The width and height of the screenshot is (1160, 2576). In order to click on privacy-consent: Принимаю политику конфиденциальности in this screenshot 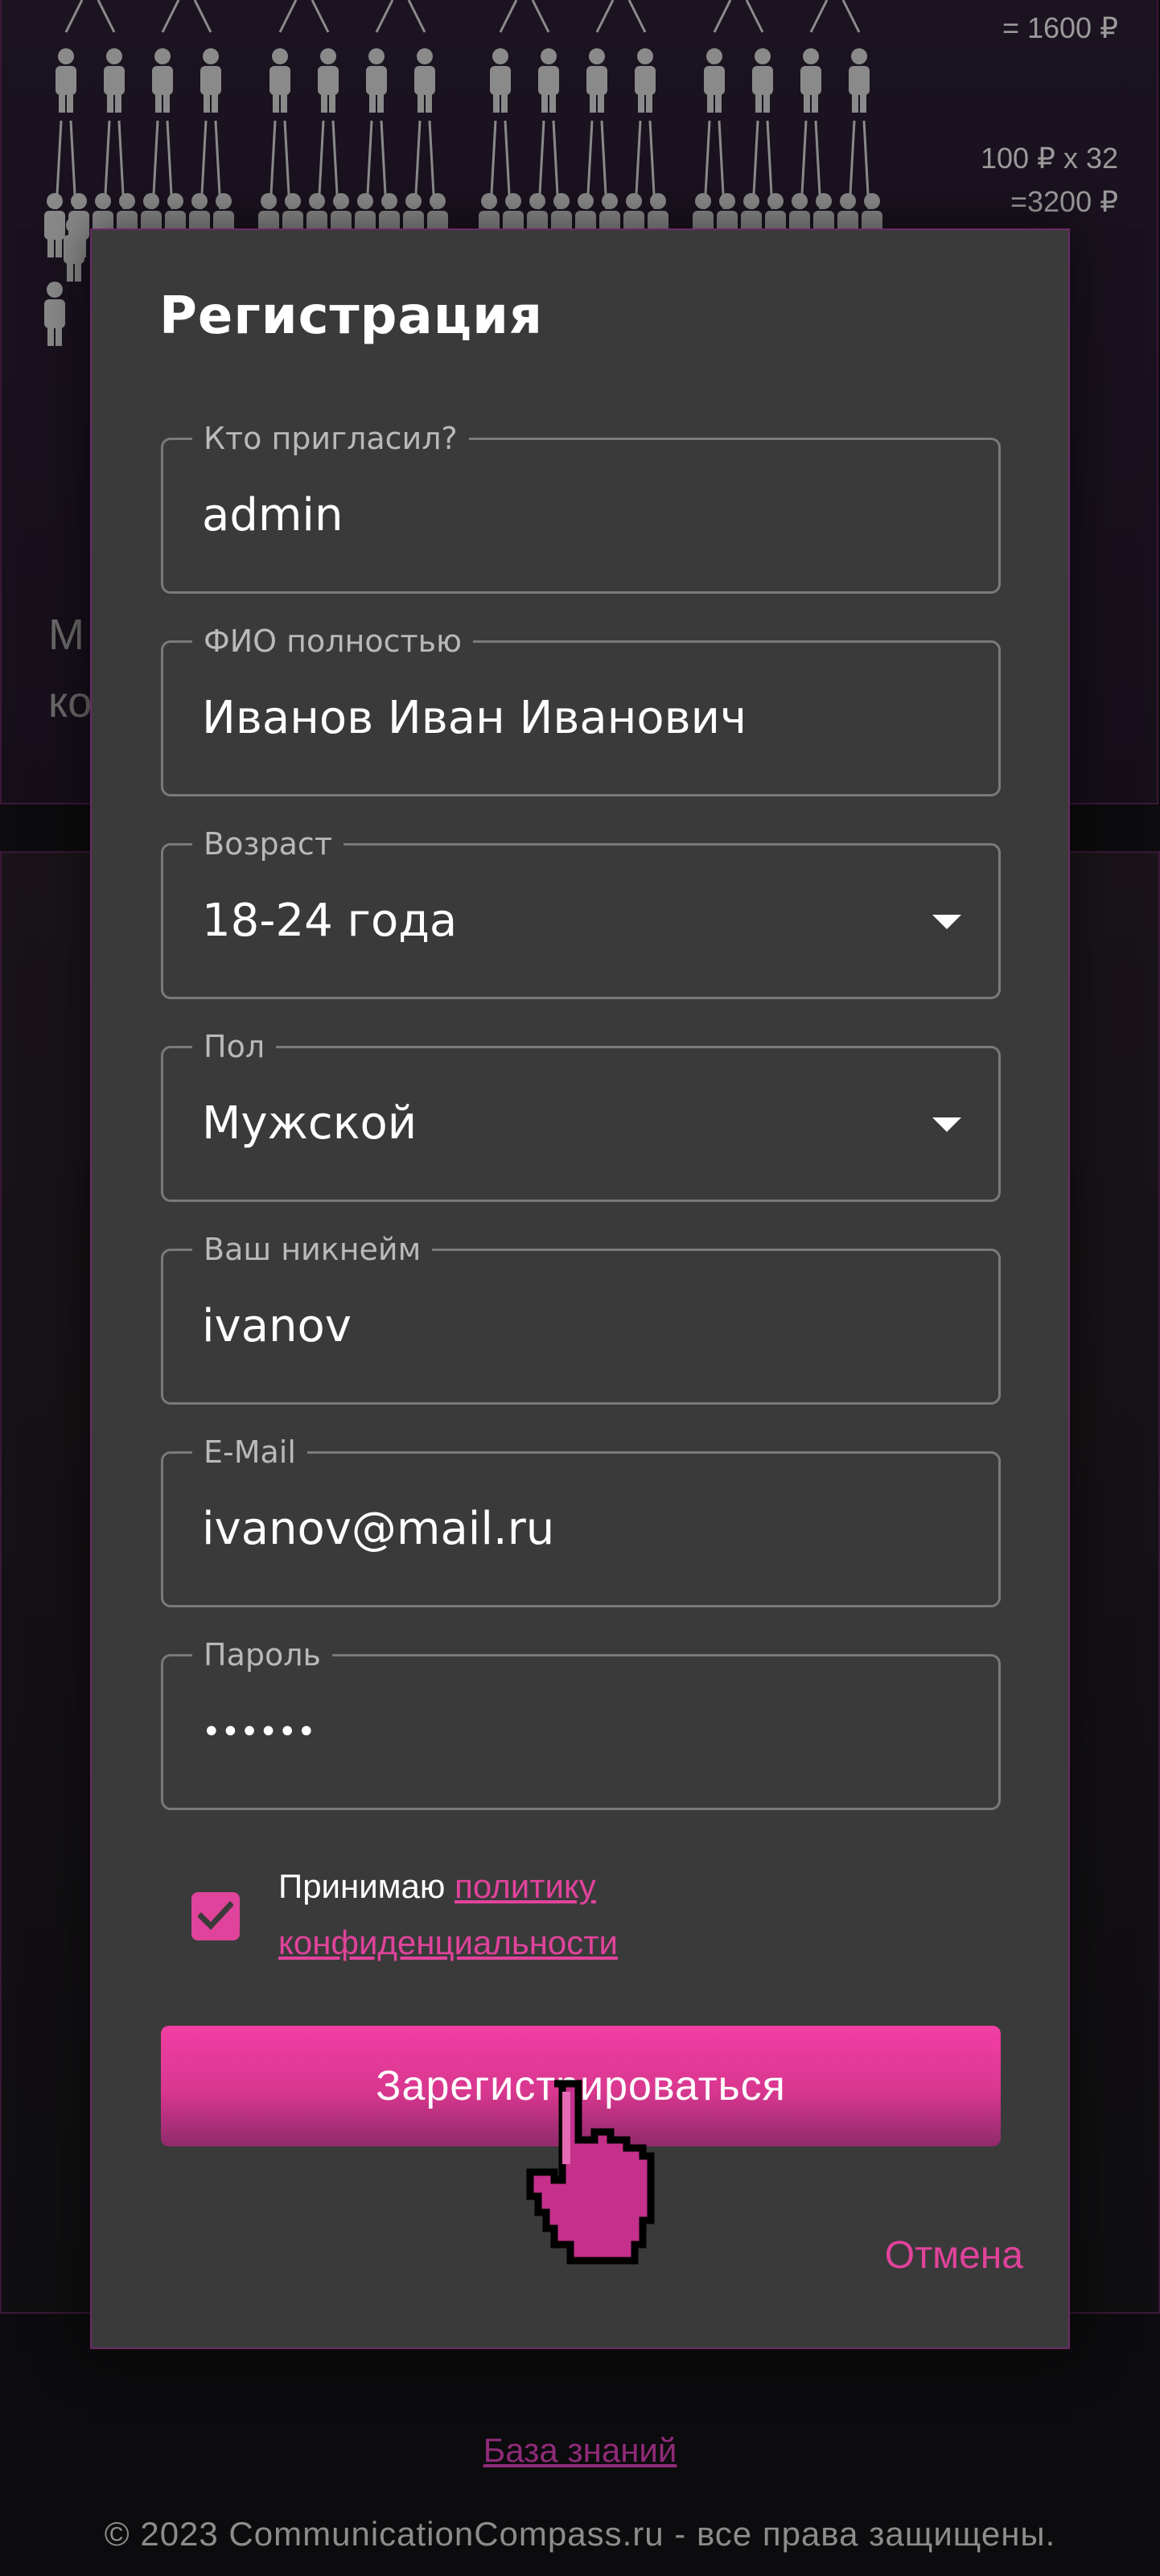, I will do `click(600, 1914)`.